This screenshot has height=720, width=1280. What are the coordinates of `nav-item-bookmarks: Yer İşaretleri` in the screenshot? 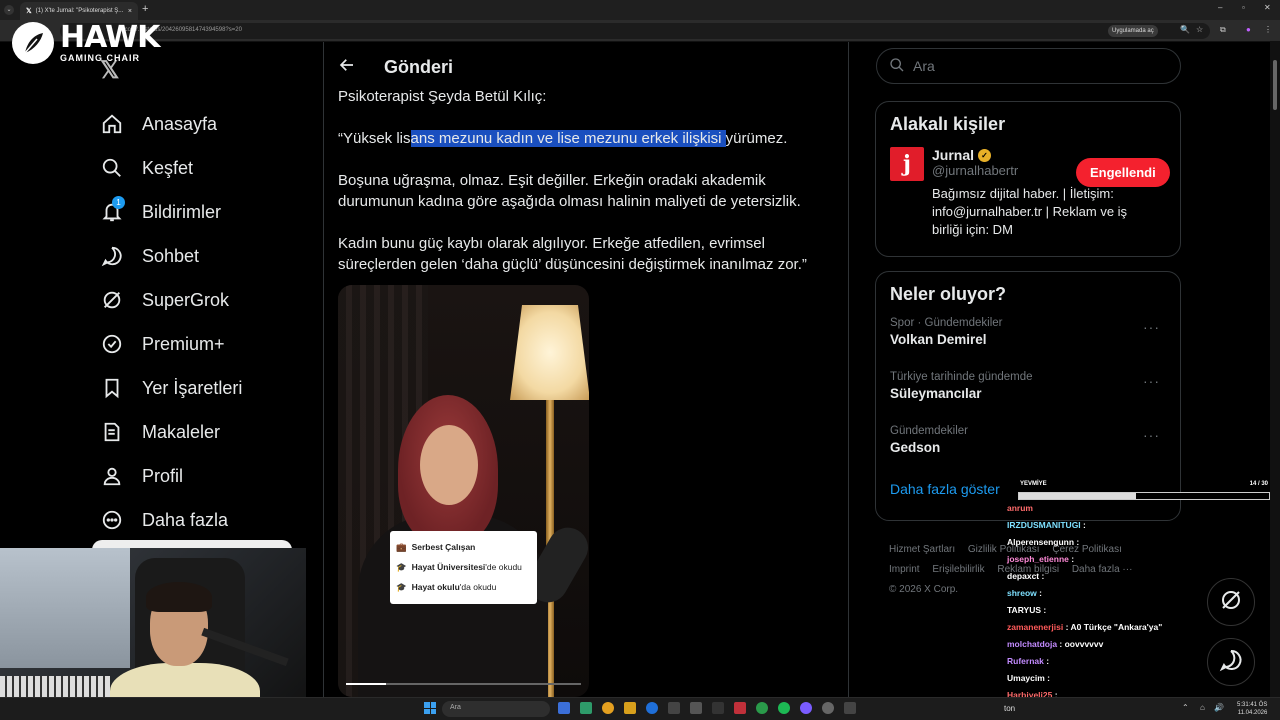 It's located at (171, 388).